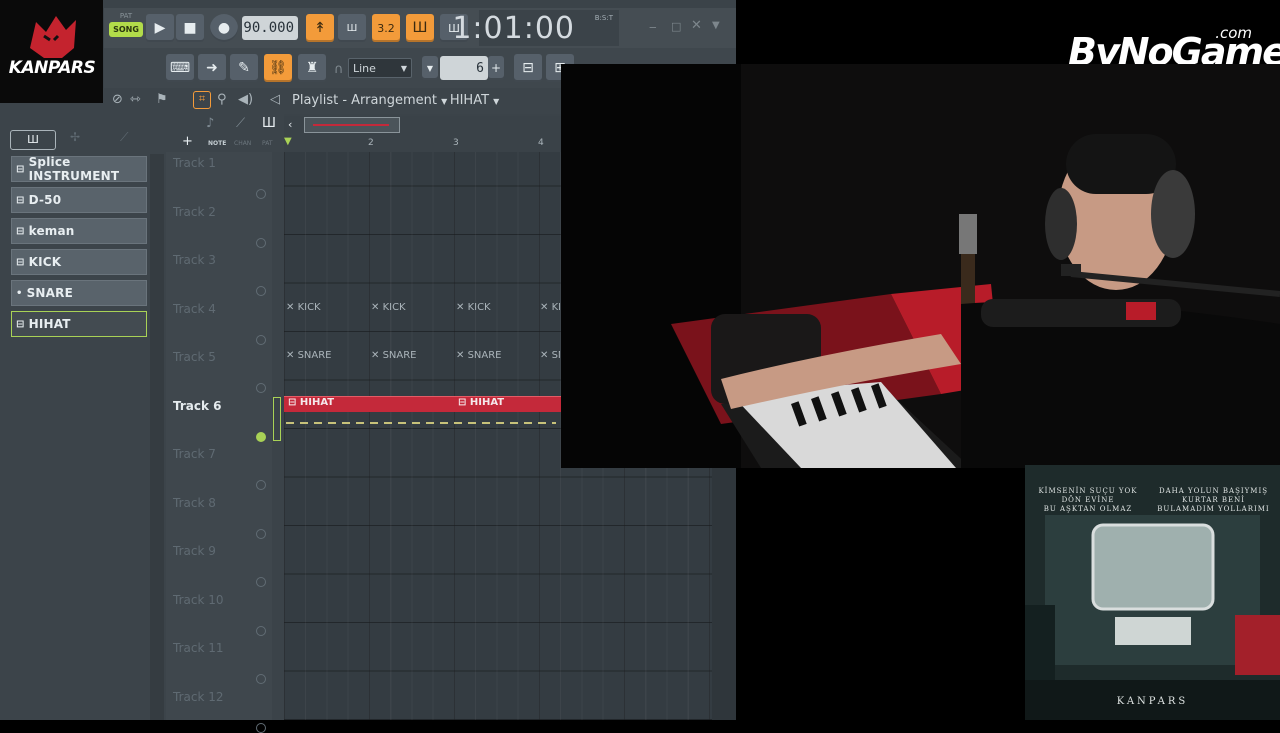 This screenshot has height=733, width=1280. I want to click on zoom-tool-icon: ⚲, so click(222, 99).